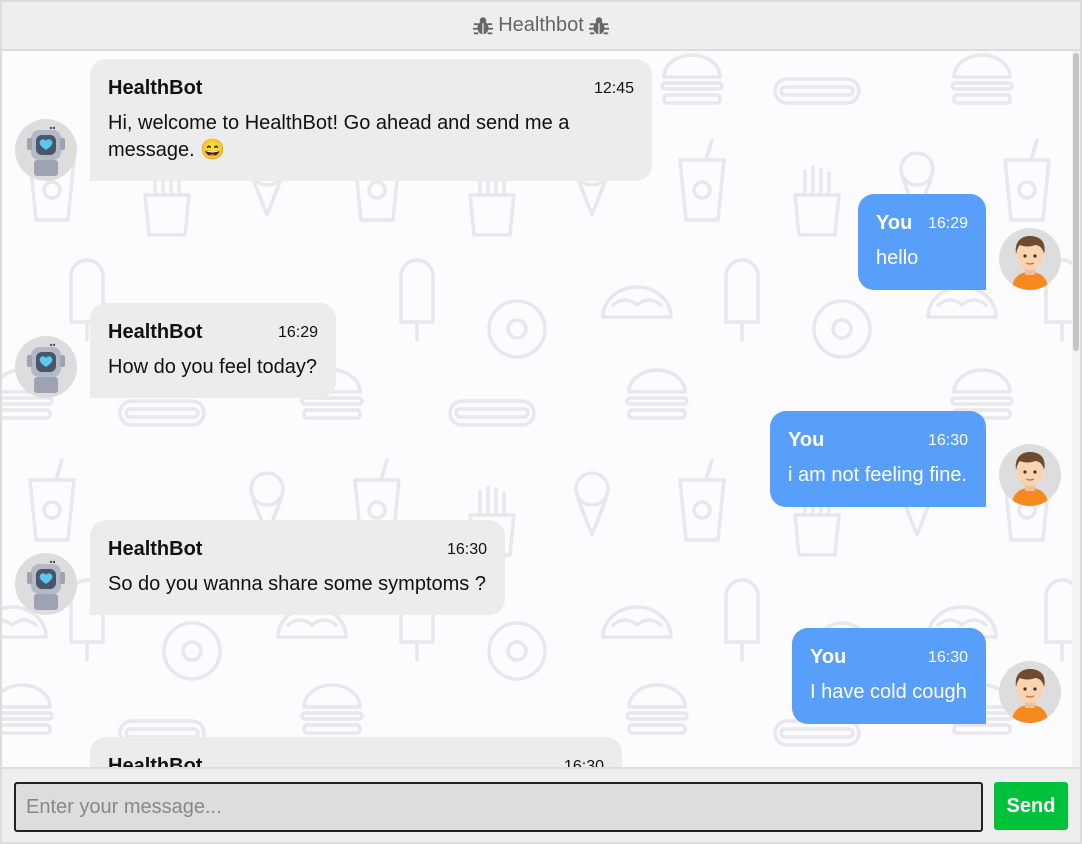 This screenshot has width=1082, height=844. Describe the element at coordinates (877, 475) in the screenshot. I see `message-text: i am not feeling fine.` at that location.